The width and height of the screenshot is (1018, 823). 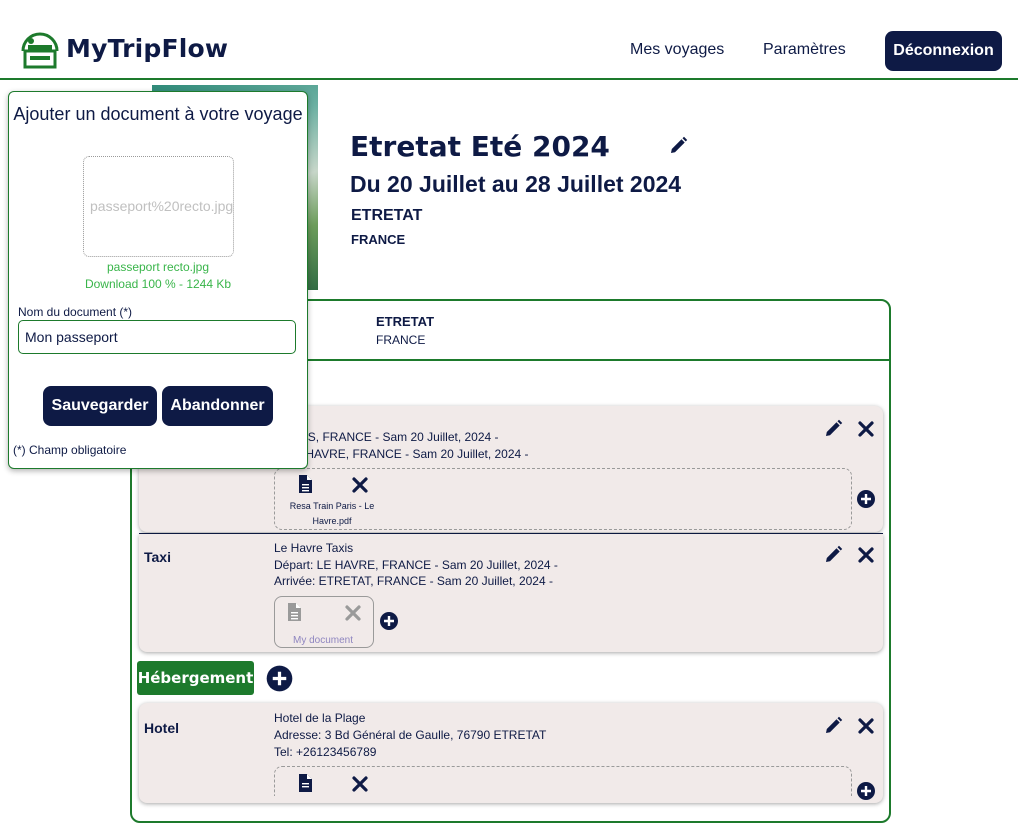 What do you see at coordinates (157, 557) in the screenshot?
I see `segment-type: Taxi` at bounding box center [157, 557].